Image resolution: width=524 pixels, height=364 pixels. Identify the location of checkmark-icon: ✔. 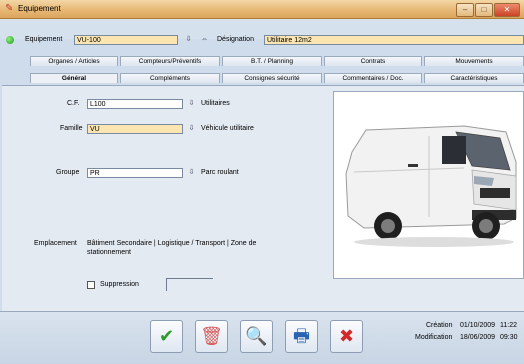
(166, 336).